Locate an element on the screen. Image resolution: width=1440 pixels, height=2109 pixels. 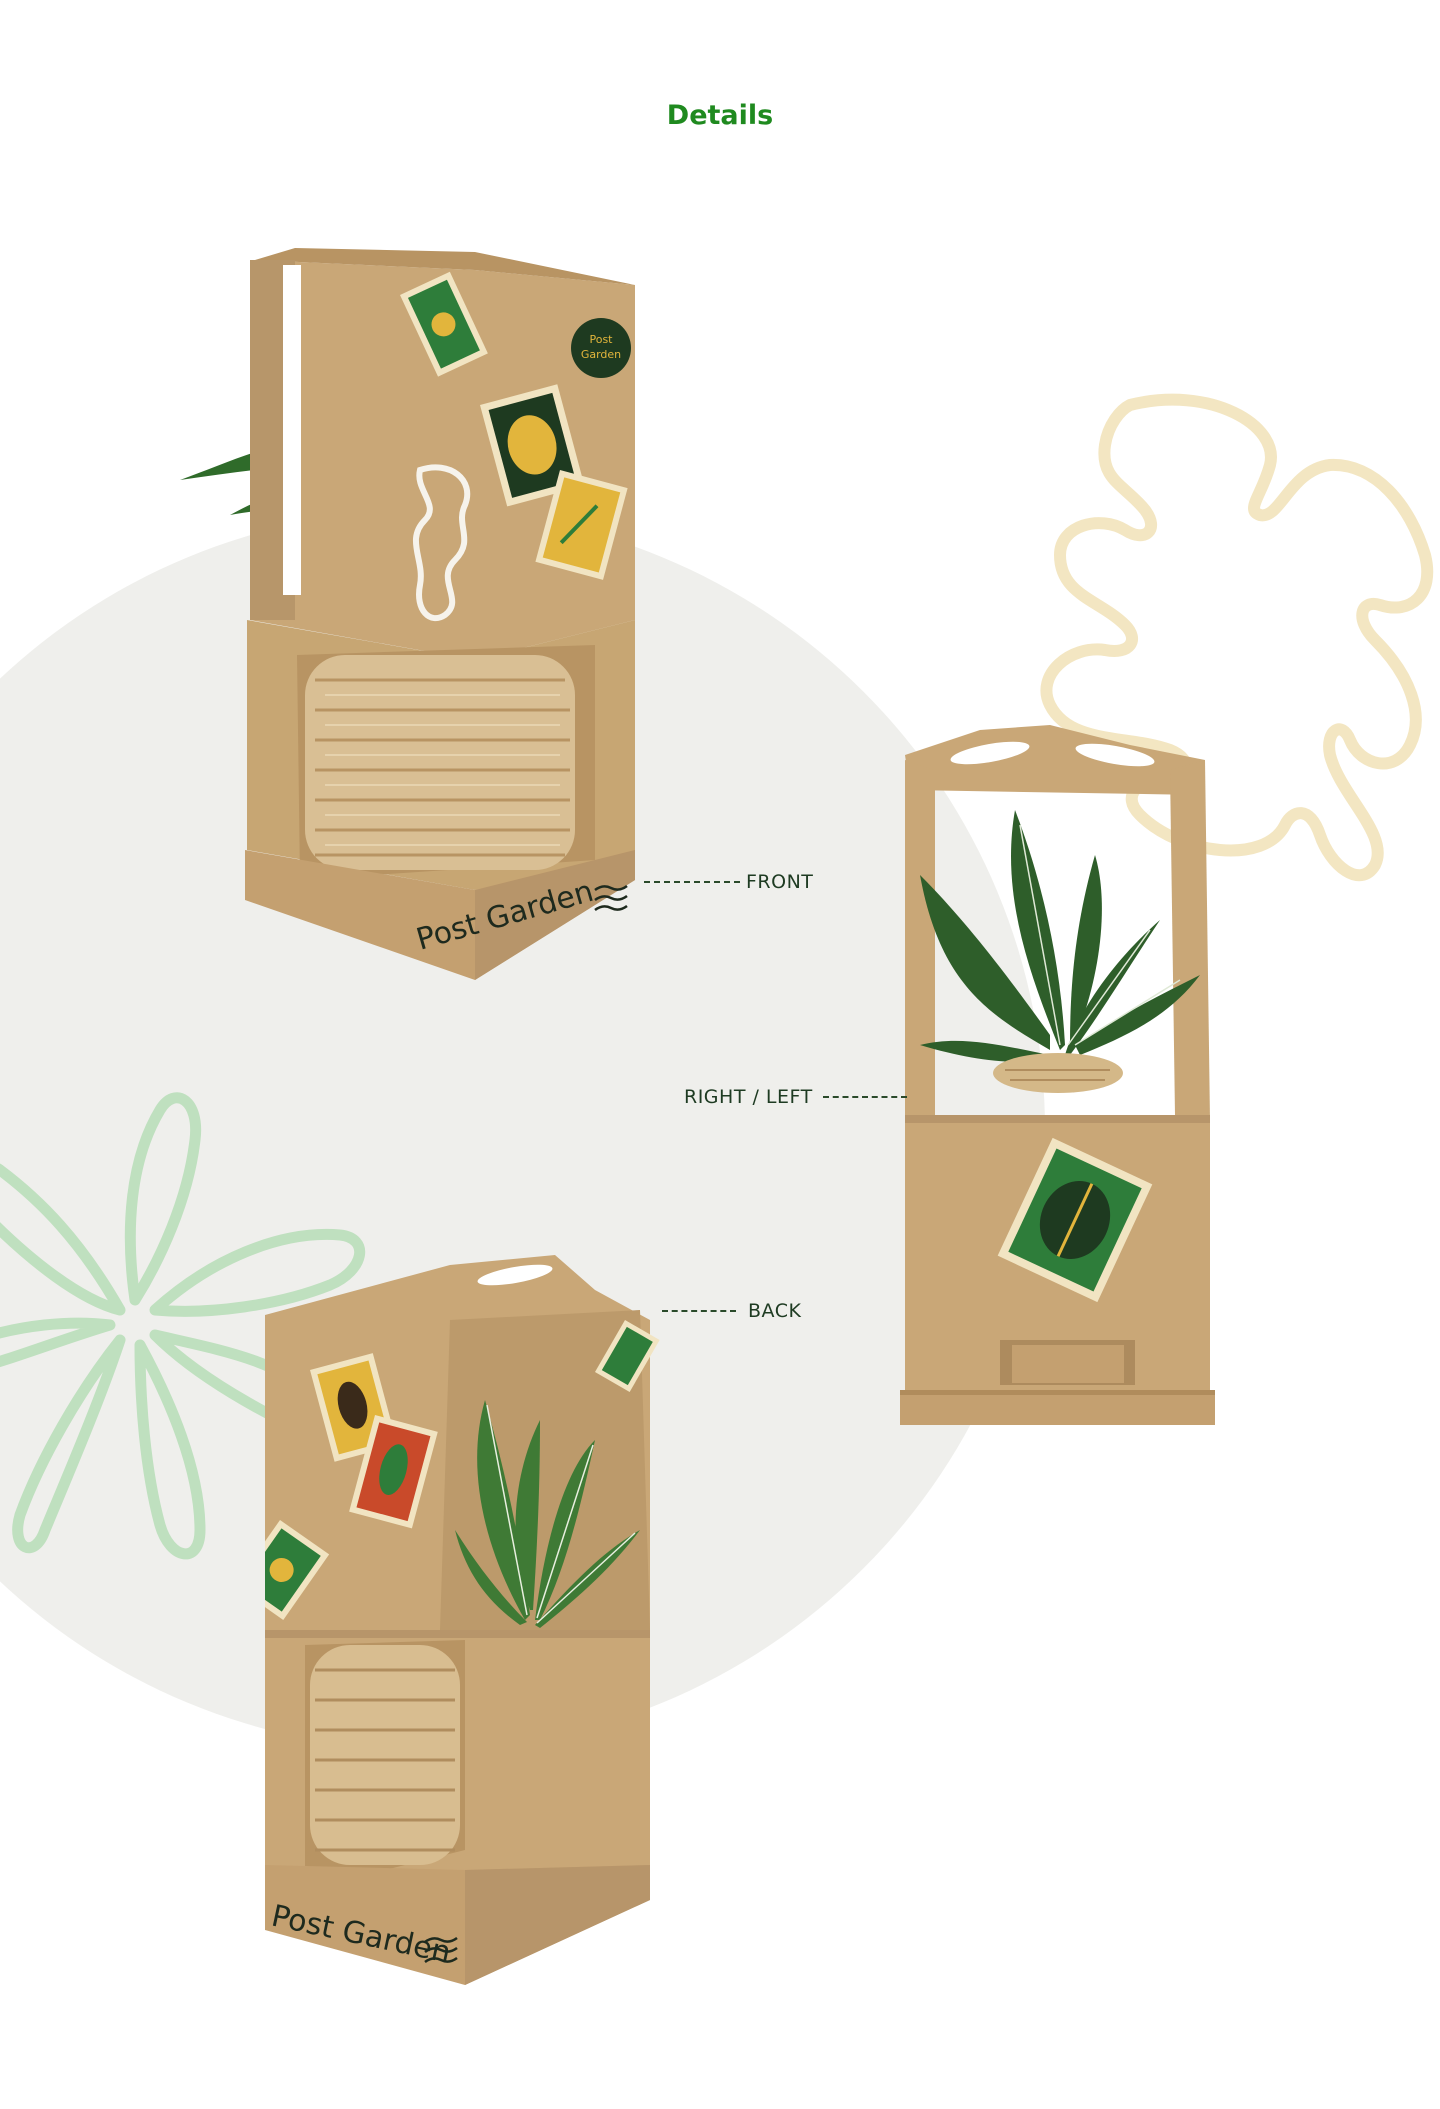
front-leader-line is located at coordinates (692, 882).